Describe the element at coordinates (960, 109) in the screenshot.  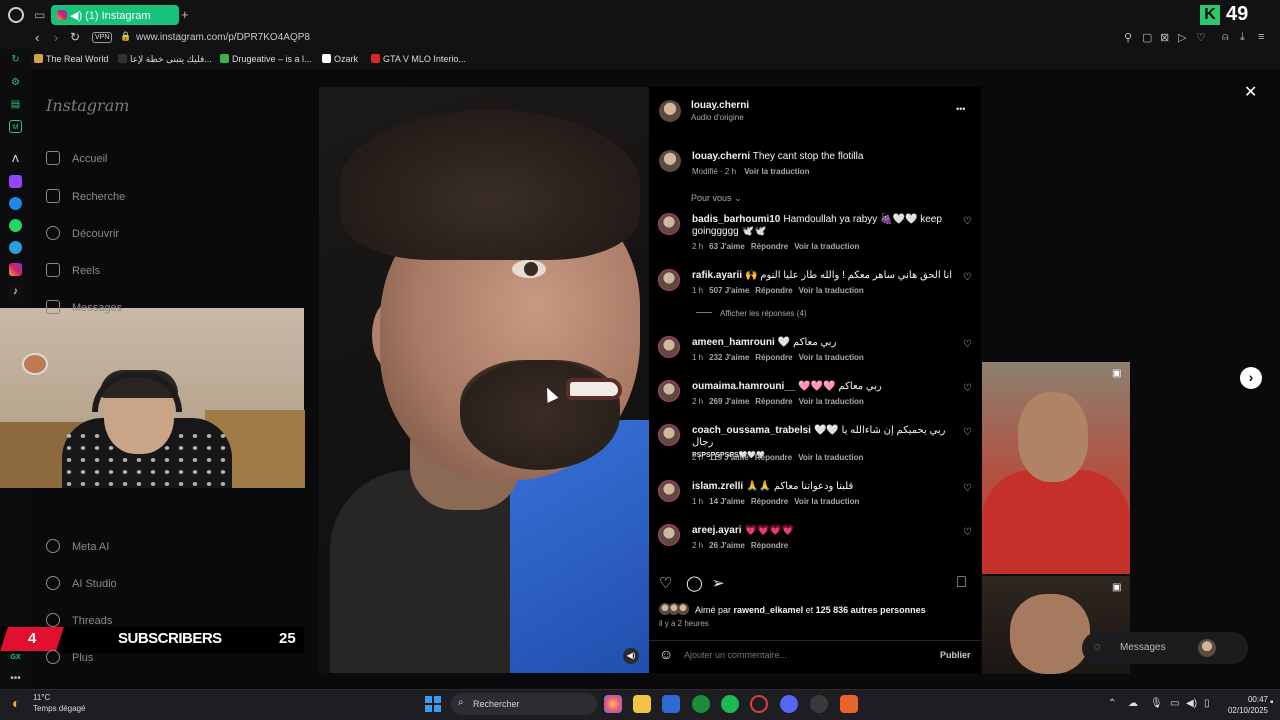
I see `more-options-icon: •••` at that location.